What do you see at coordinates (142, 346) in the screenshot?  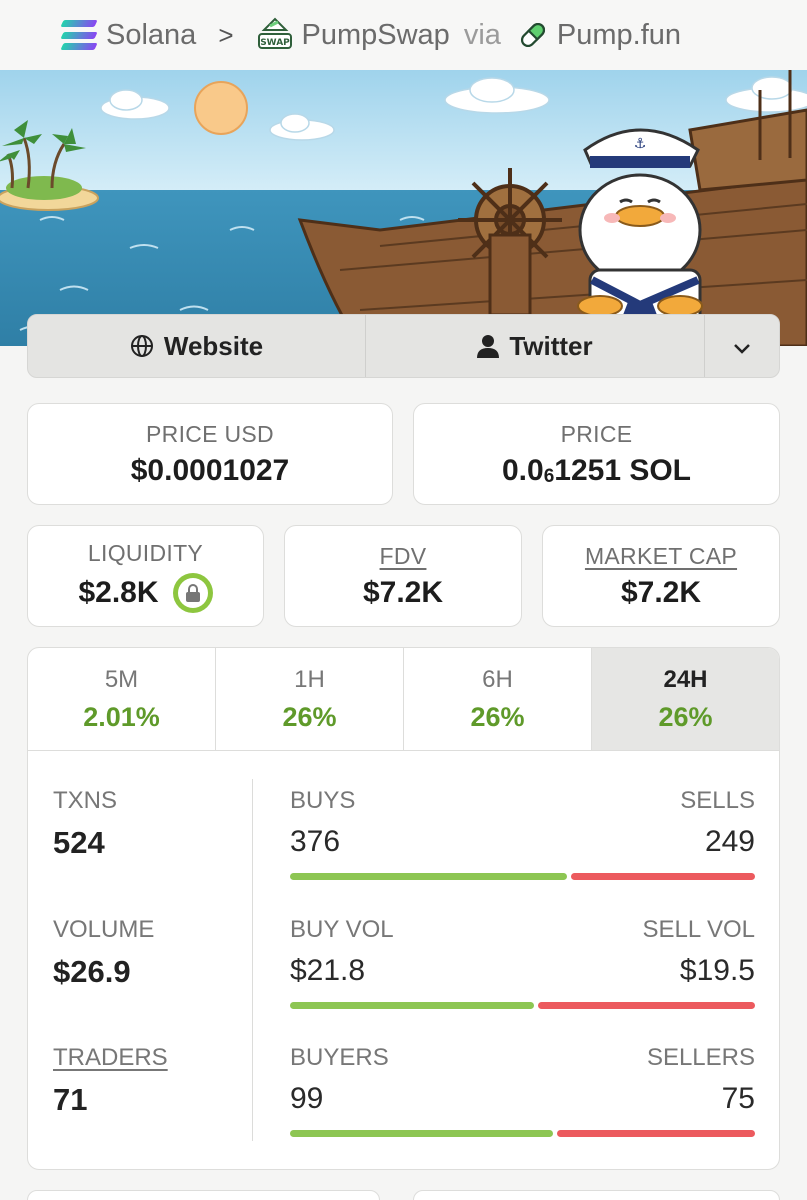 I see `globe-icon` at bounding box center [142, 346].